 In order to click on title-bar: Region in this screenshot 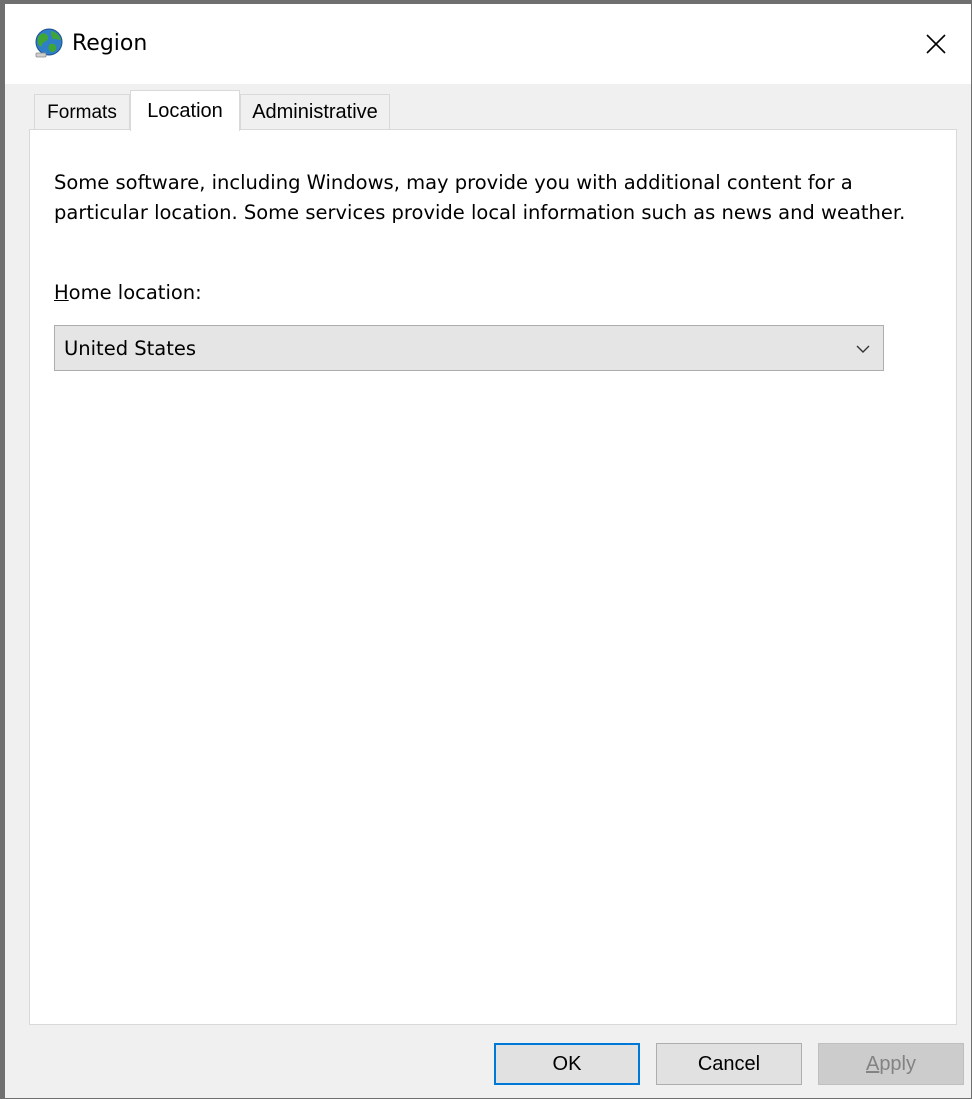, I will do `click(488, 44)`.